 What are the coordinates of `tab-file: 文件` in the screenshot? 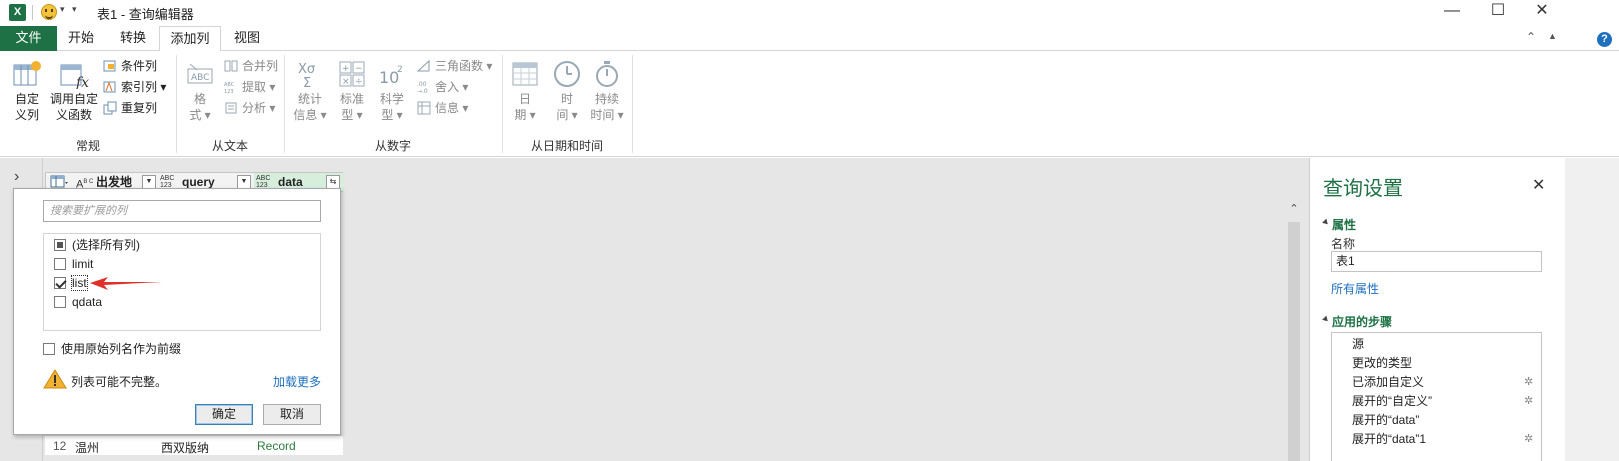 It's located at (28, 38).